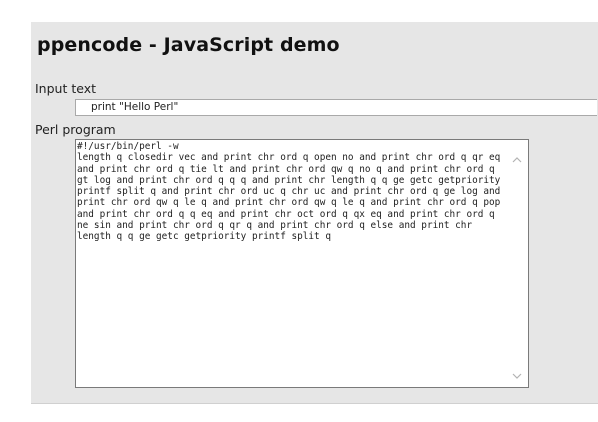  What do you see at coordinates (66, 88) in the screenshot?
I see `input-text-label: Input text` at bounding box center [66, 88].